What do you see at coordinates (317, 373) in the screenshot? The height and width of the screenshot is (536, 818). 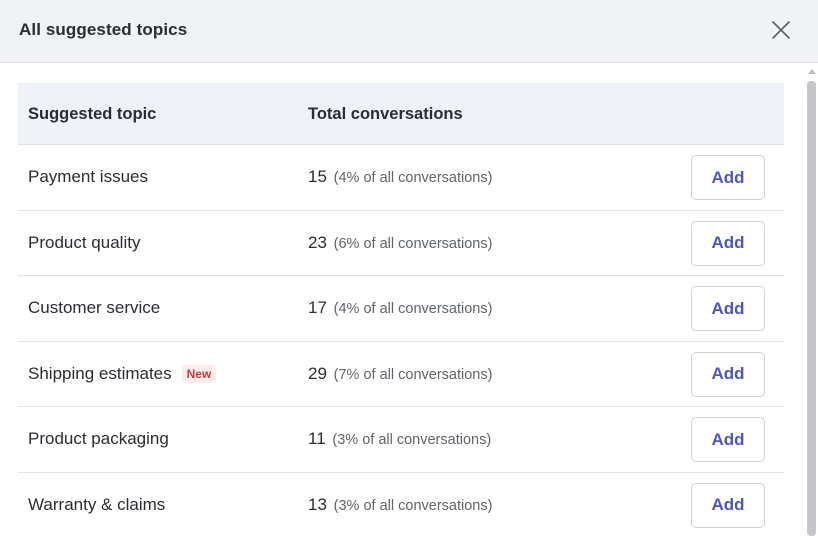 I see `conversation-count: 29` at bounding box center [317, 373].